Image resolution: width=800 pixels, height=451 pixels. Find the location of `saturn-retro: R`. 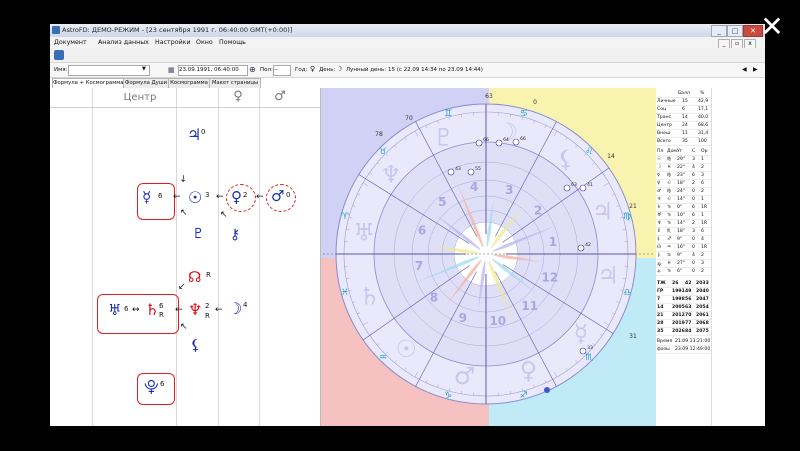

saturn-retro: R is located at coordinates (161, 315).